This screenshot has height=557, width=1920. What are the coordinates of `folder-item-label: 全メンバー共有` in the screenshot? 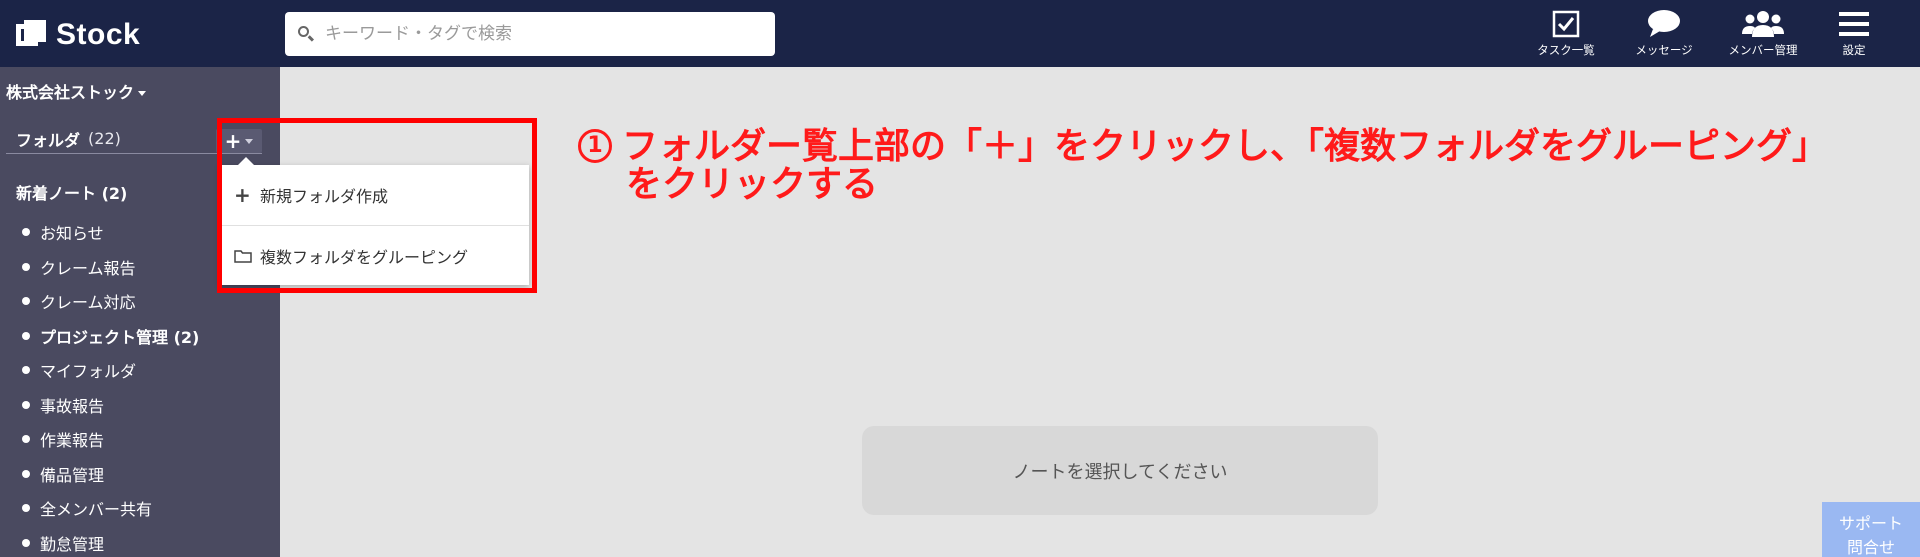 It's located at (96, 510).